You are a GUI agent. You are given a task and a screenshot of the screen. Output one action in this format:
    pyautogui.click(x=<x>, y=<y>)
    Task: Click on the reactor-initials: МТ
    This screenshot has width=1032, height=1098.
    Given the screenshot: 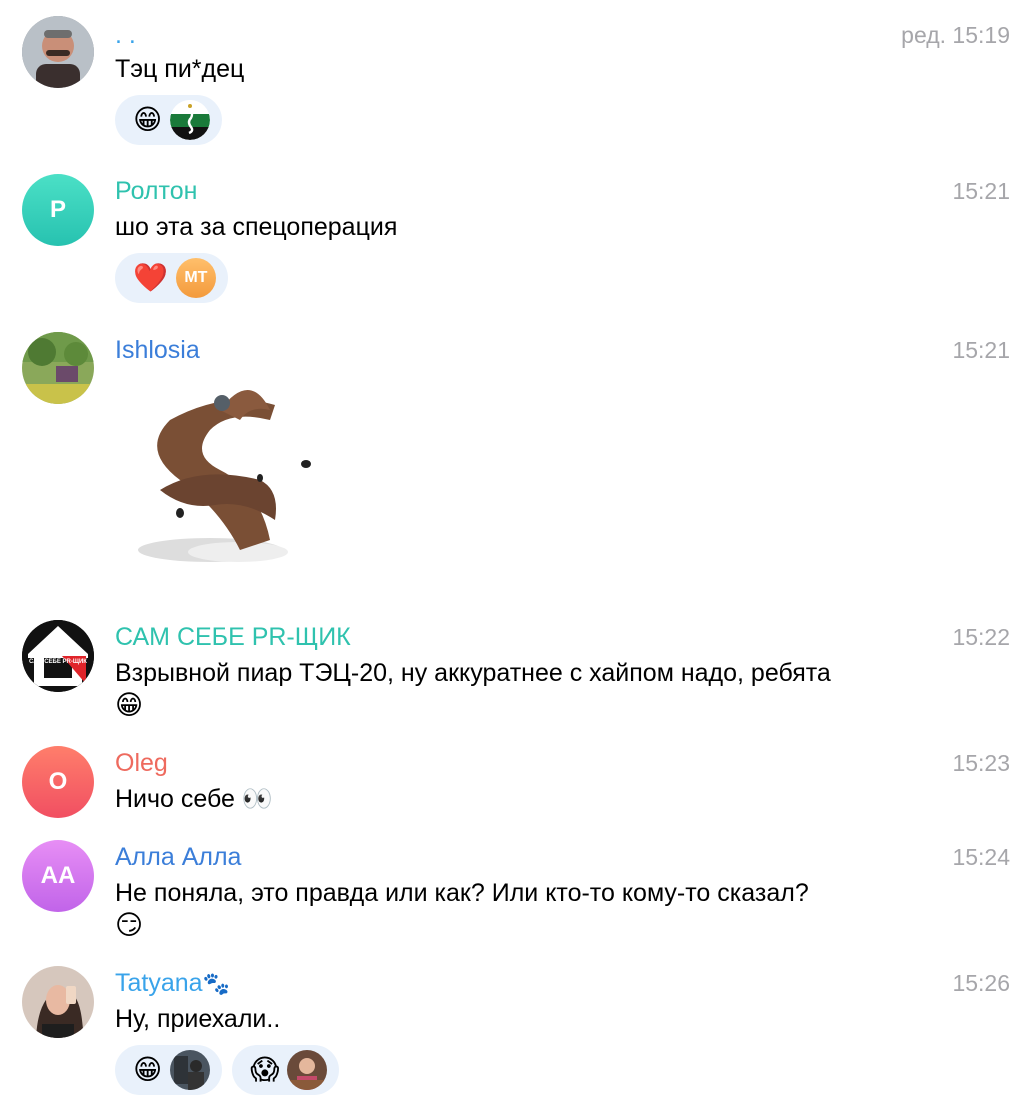 What is the action you would take?
    pyautogui.click(x=196, y=277)
    